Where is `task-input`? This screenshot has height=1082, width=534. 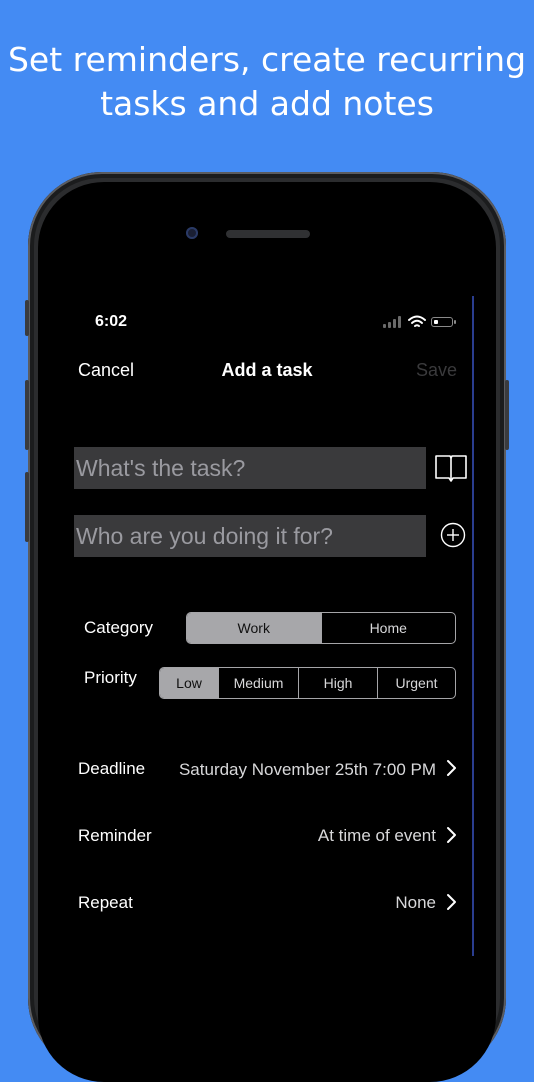
task-input is located at coordinates (250, 468).